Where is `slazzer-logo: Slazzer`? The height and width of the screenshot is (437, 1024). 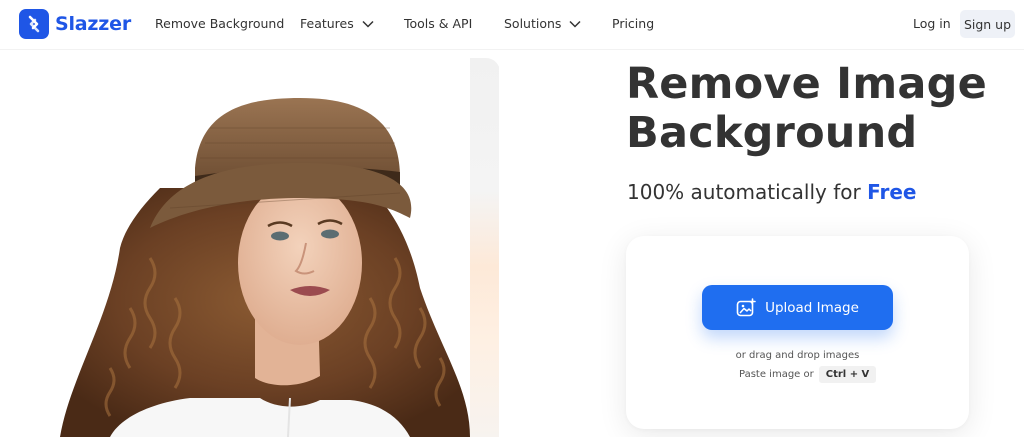 slazzer-logo: Slazzer is located at coordinates (75, 24).